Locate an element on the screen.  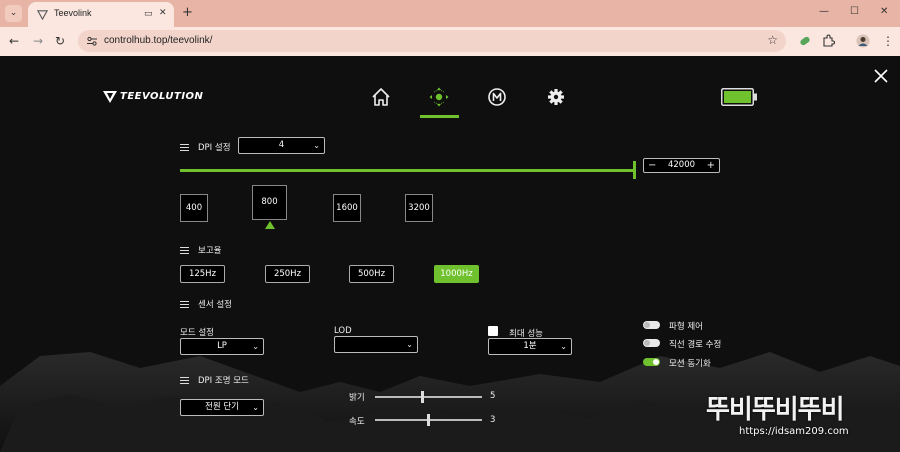
browser-tab-bar: ⌄ Teevolink ▭ ✕ + — ☐ ✕ is located at coordinates (450, 13).